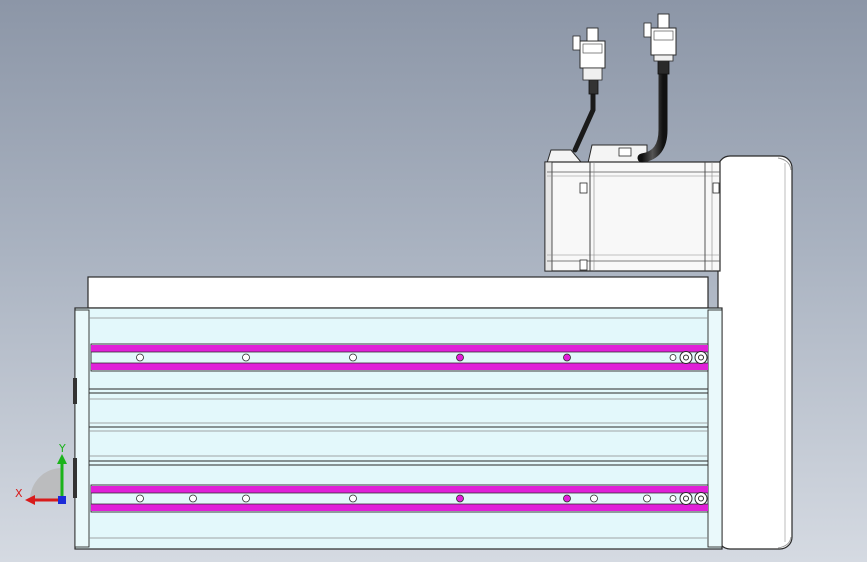 The height and width of the screenshot is (562, 867). I want to click on slot-rail-lower, so click(399, 498).